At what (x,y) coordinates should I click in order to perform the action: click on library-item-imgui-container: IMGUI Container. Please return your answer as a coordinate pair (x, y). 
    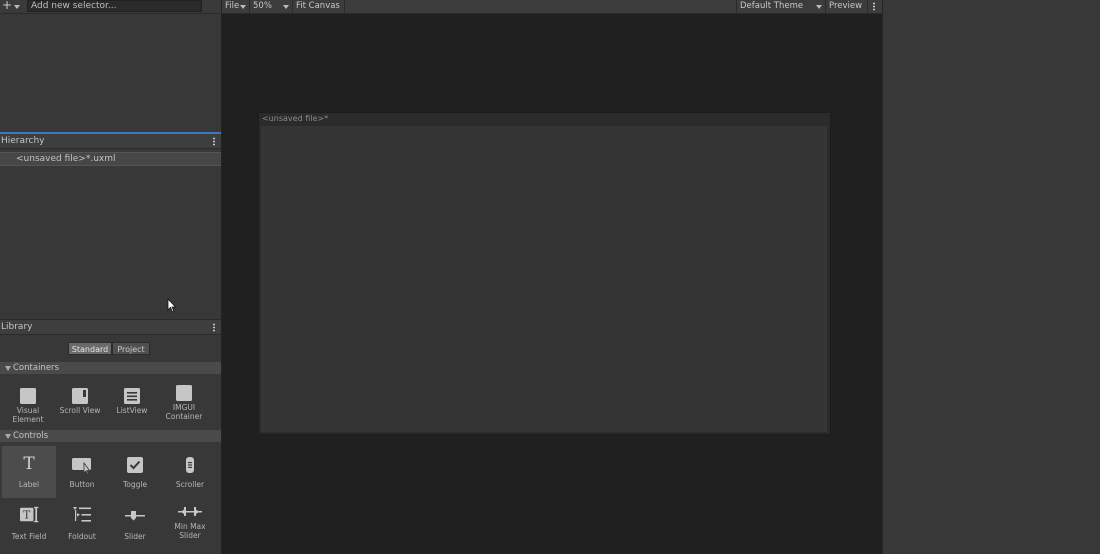
    Looking at the image, I should click on (184, 406).